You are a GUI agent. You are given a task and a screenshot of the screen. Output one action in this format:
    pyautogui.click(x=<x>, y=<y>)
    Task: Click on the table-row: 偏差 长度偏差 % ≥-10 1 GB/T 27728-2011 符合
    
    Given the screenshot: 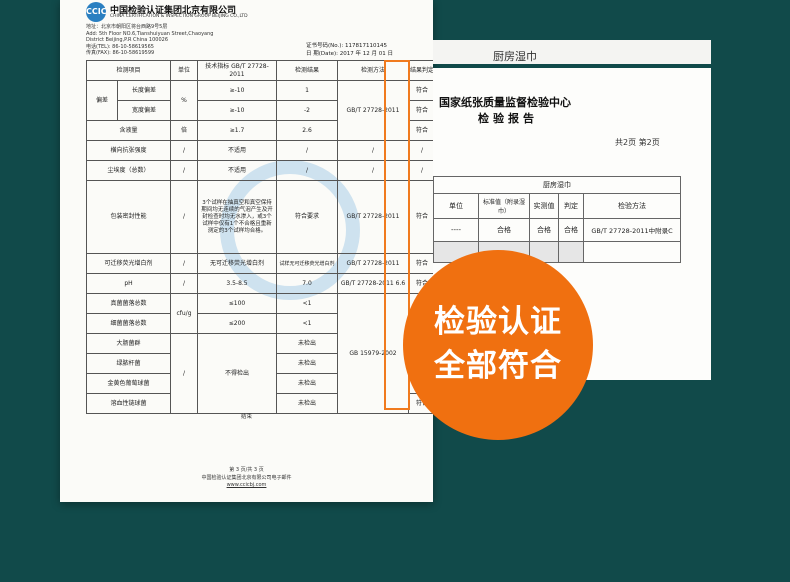 What is the action you would take?
    pyautogui.click(x=259, y=110)
    